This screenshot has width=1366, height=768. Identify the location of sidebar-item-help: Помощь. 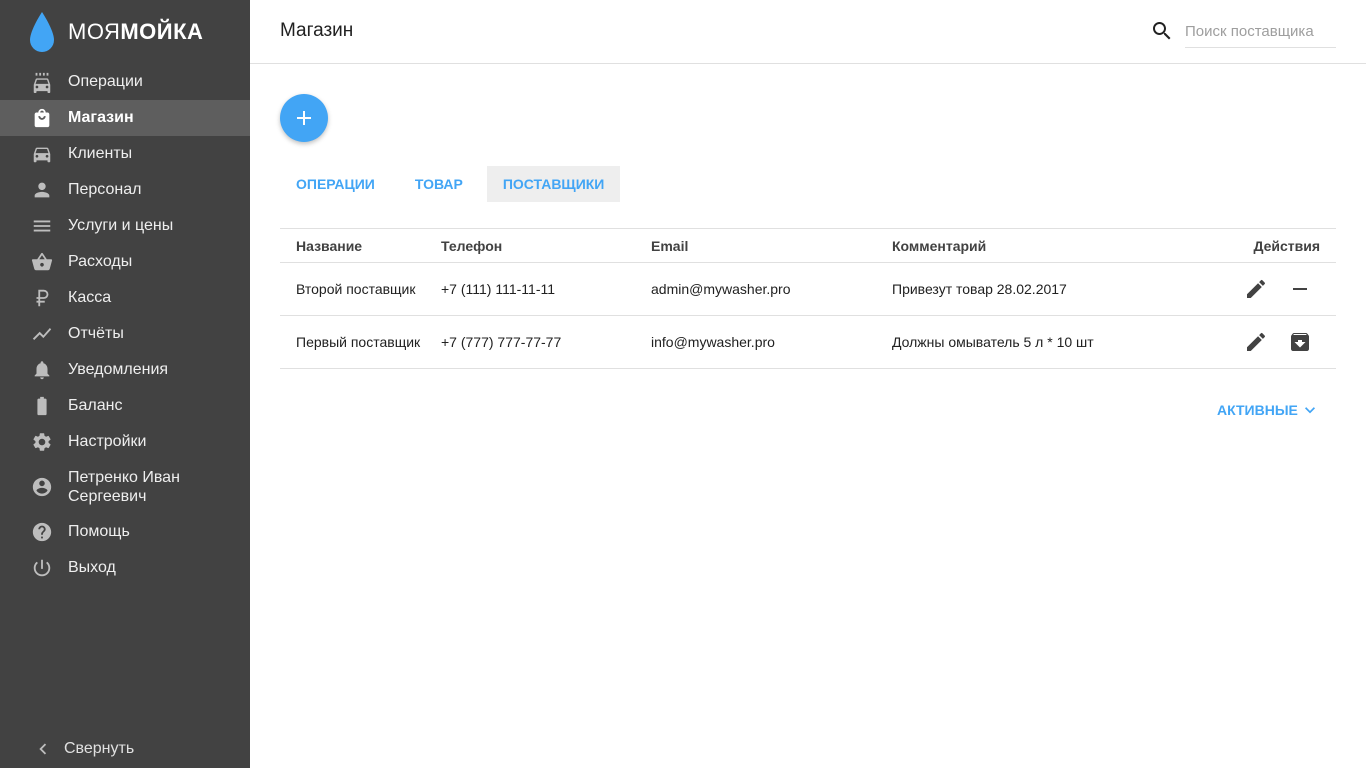
(125, 532).